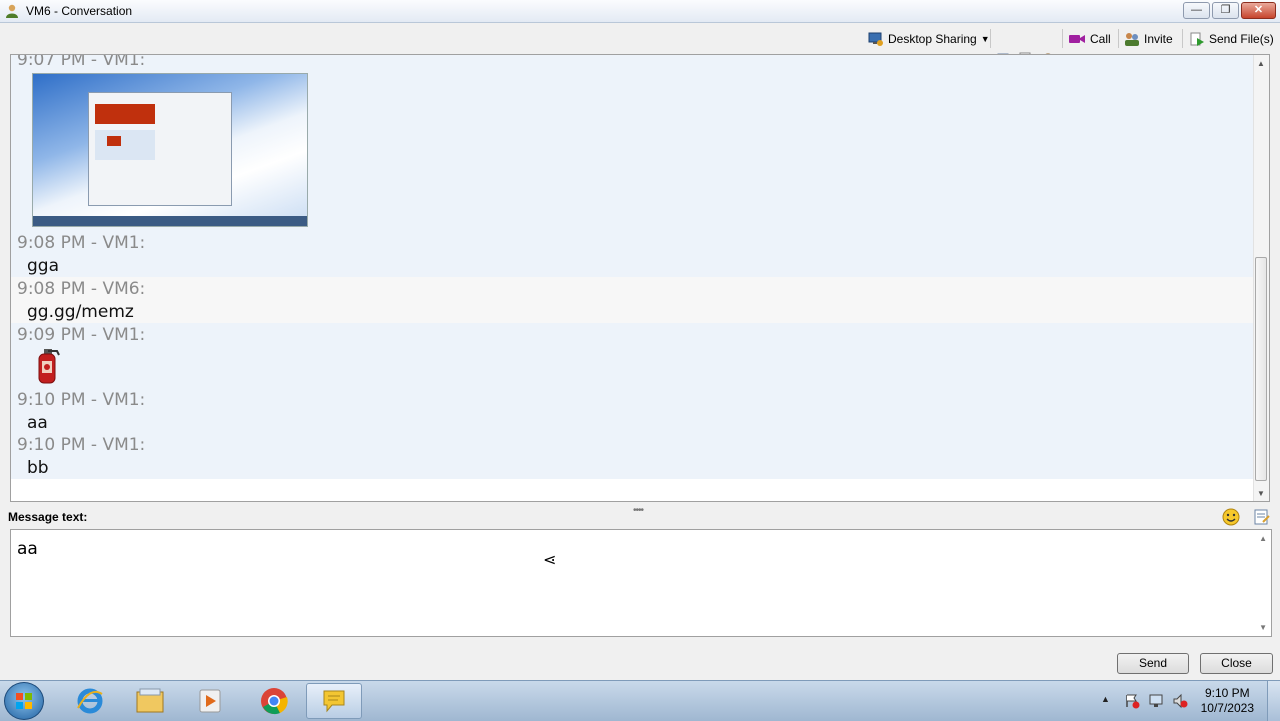 The image size is (1280, 721). I want to click on message-timestamp: 9:07 PM - VM1:, so click(81, 62).